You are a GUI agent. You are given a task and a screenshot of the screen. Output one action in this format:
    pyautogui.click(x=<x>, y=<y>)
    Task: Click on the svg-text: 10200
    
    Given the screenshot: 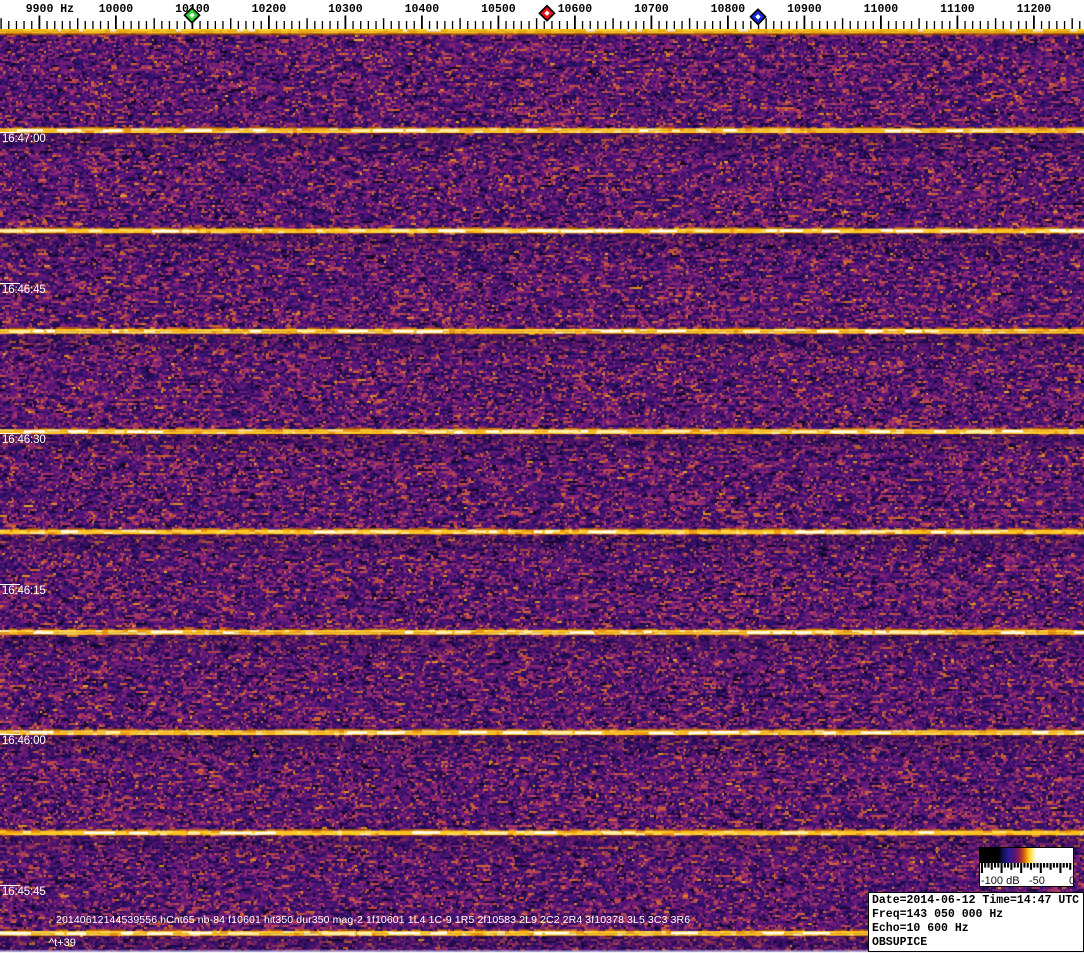 What is the action you would take?
    pyautogui.click(x=269, y=9)
    